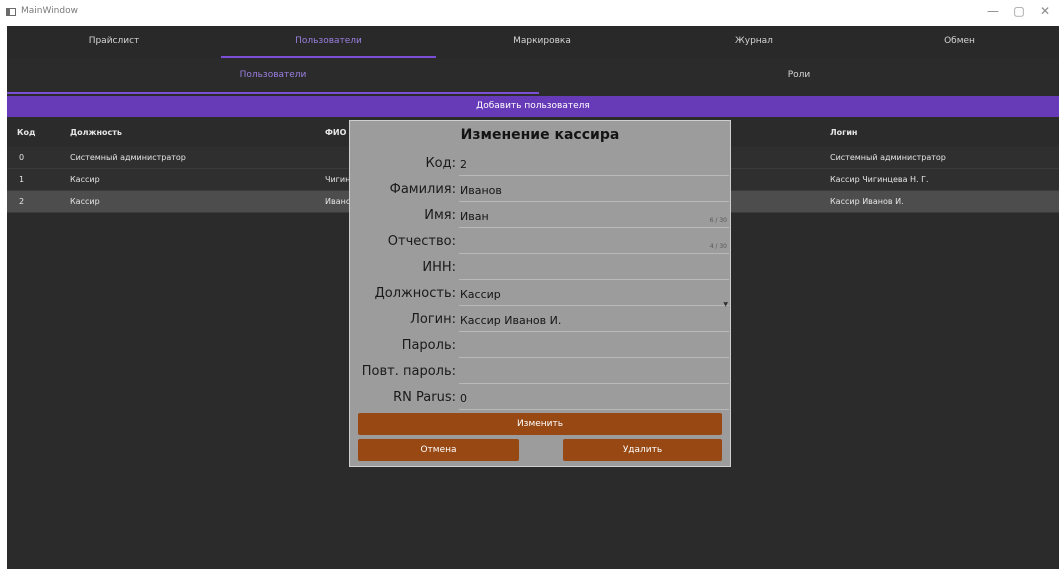 Image resolution: width=1059 pixels, height=569 pixels. I want to click on title-bar: MainWindow — ▢ ✕, so click(529, 13).